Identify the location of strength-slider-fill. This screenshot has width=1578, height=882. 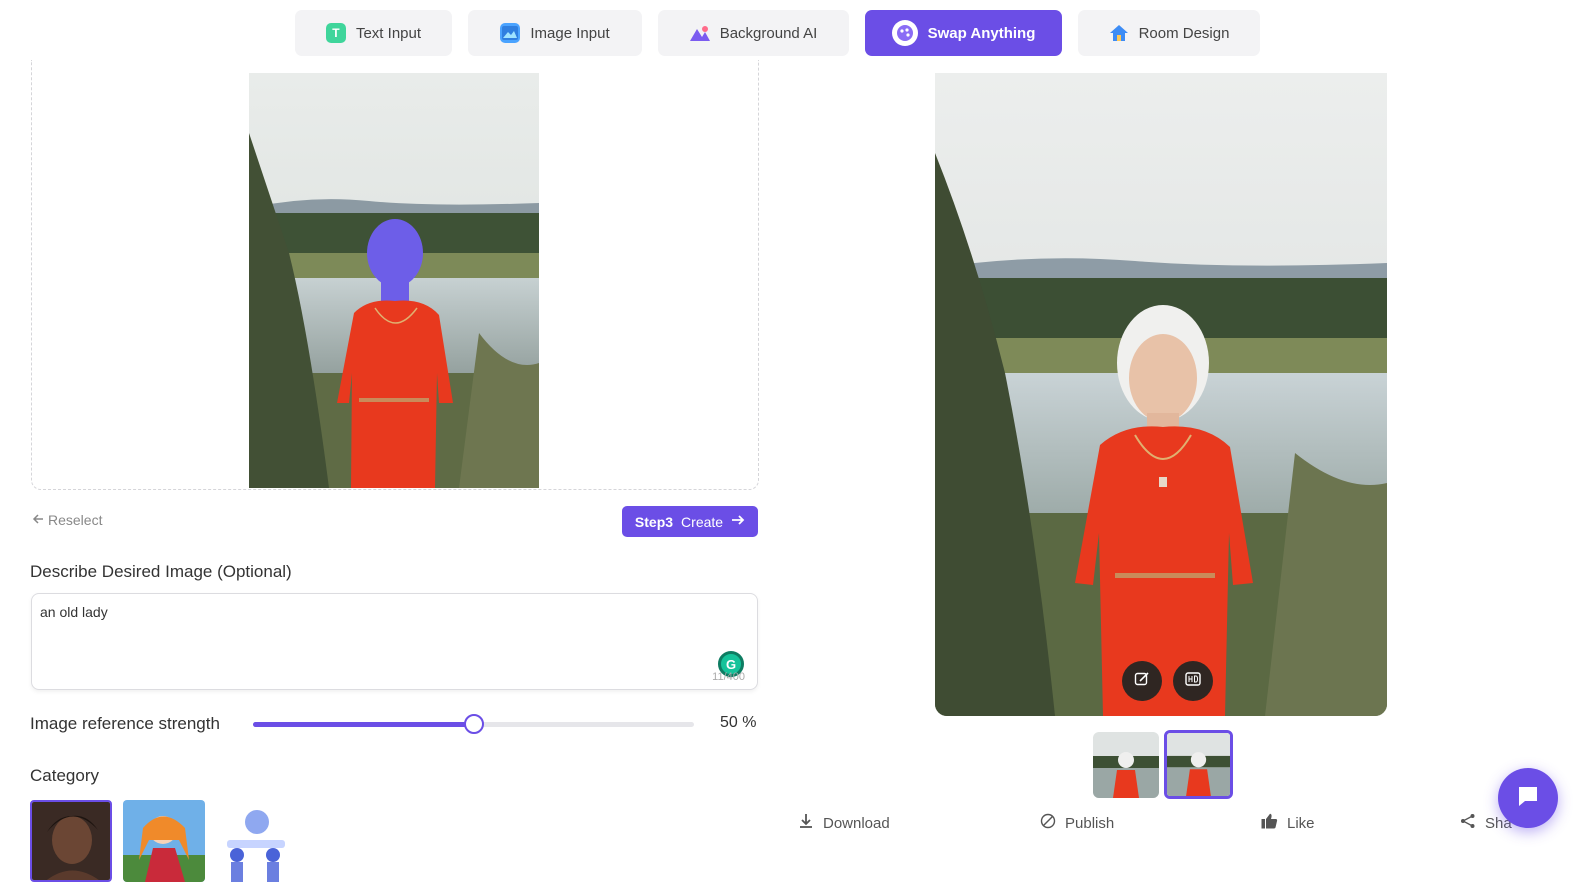
(363, 724).